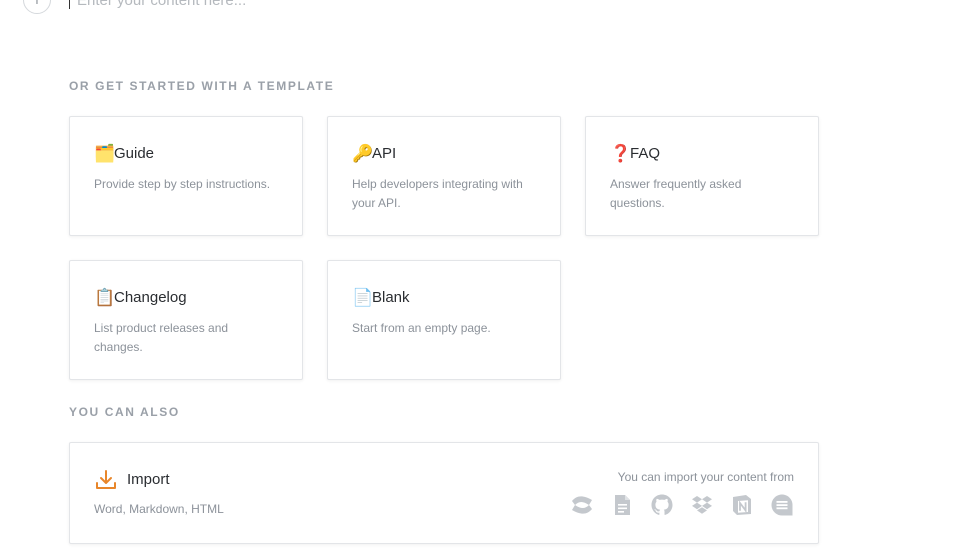  I want to click on confluence-icon, so click(582, 505).